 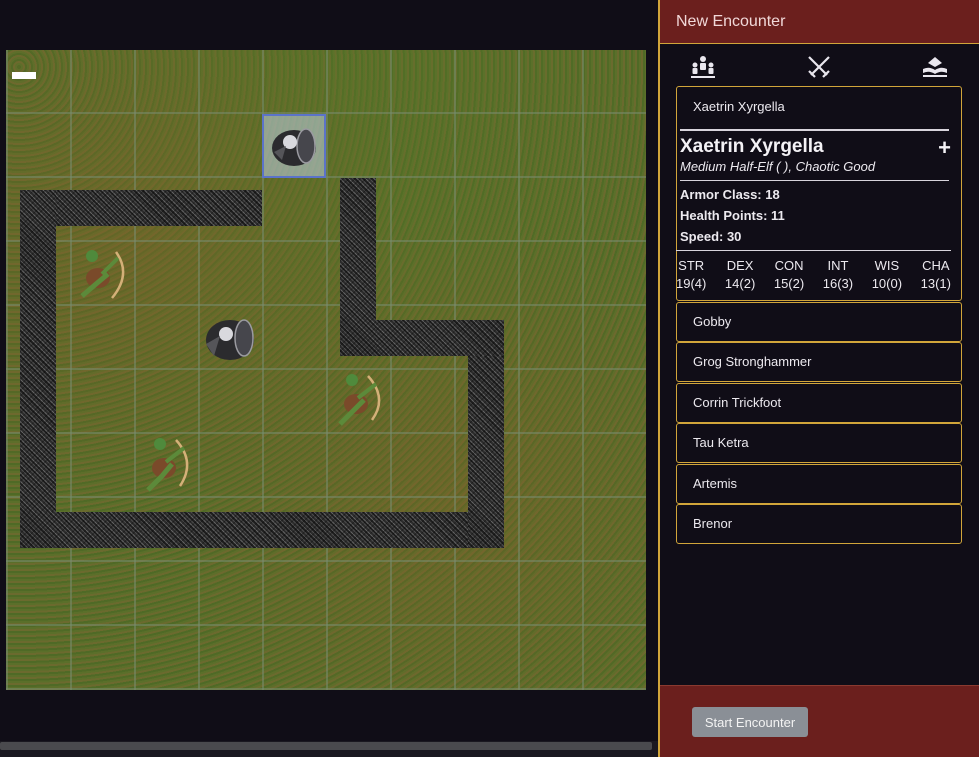 I want to click on ability-wis: WIS 10(0), so click(x=887, y=274).